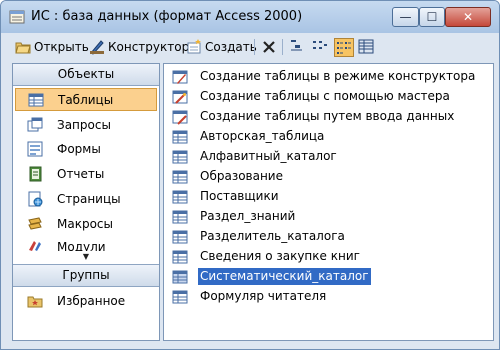  I want to click on list-item-shortcut-datasheet: Создание таблицы путем ввода данных, so click(314, 116).